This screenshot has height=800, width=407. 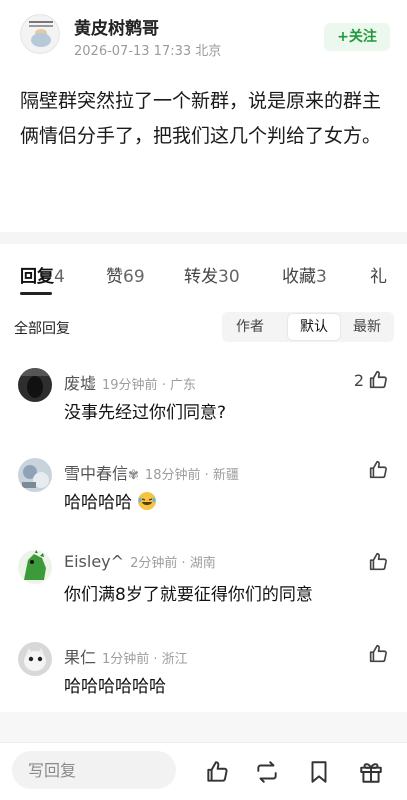 I want to click on post-meta: 2026-07-13 17:33 北京, so click(x=148, y=51).